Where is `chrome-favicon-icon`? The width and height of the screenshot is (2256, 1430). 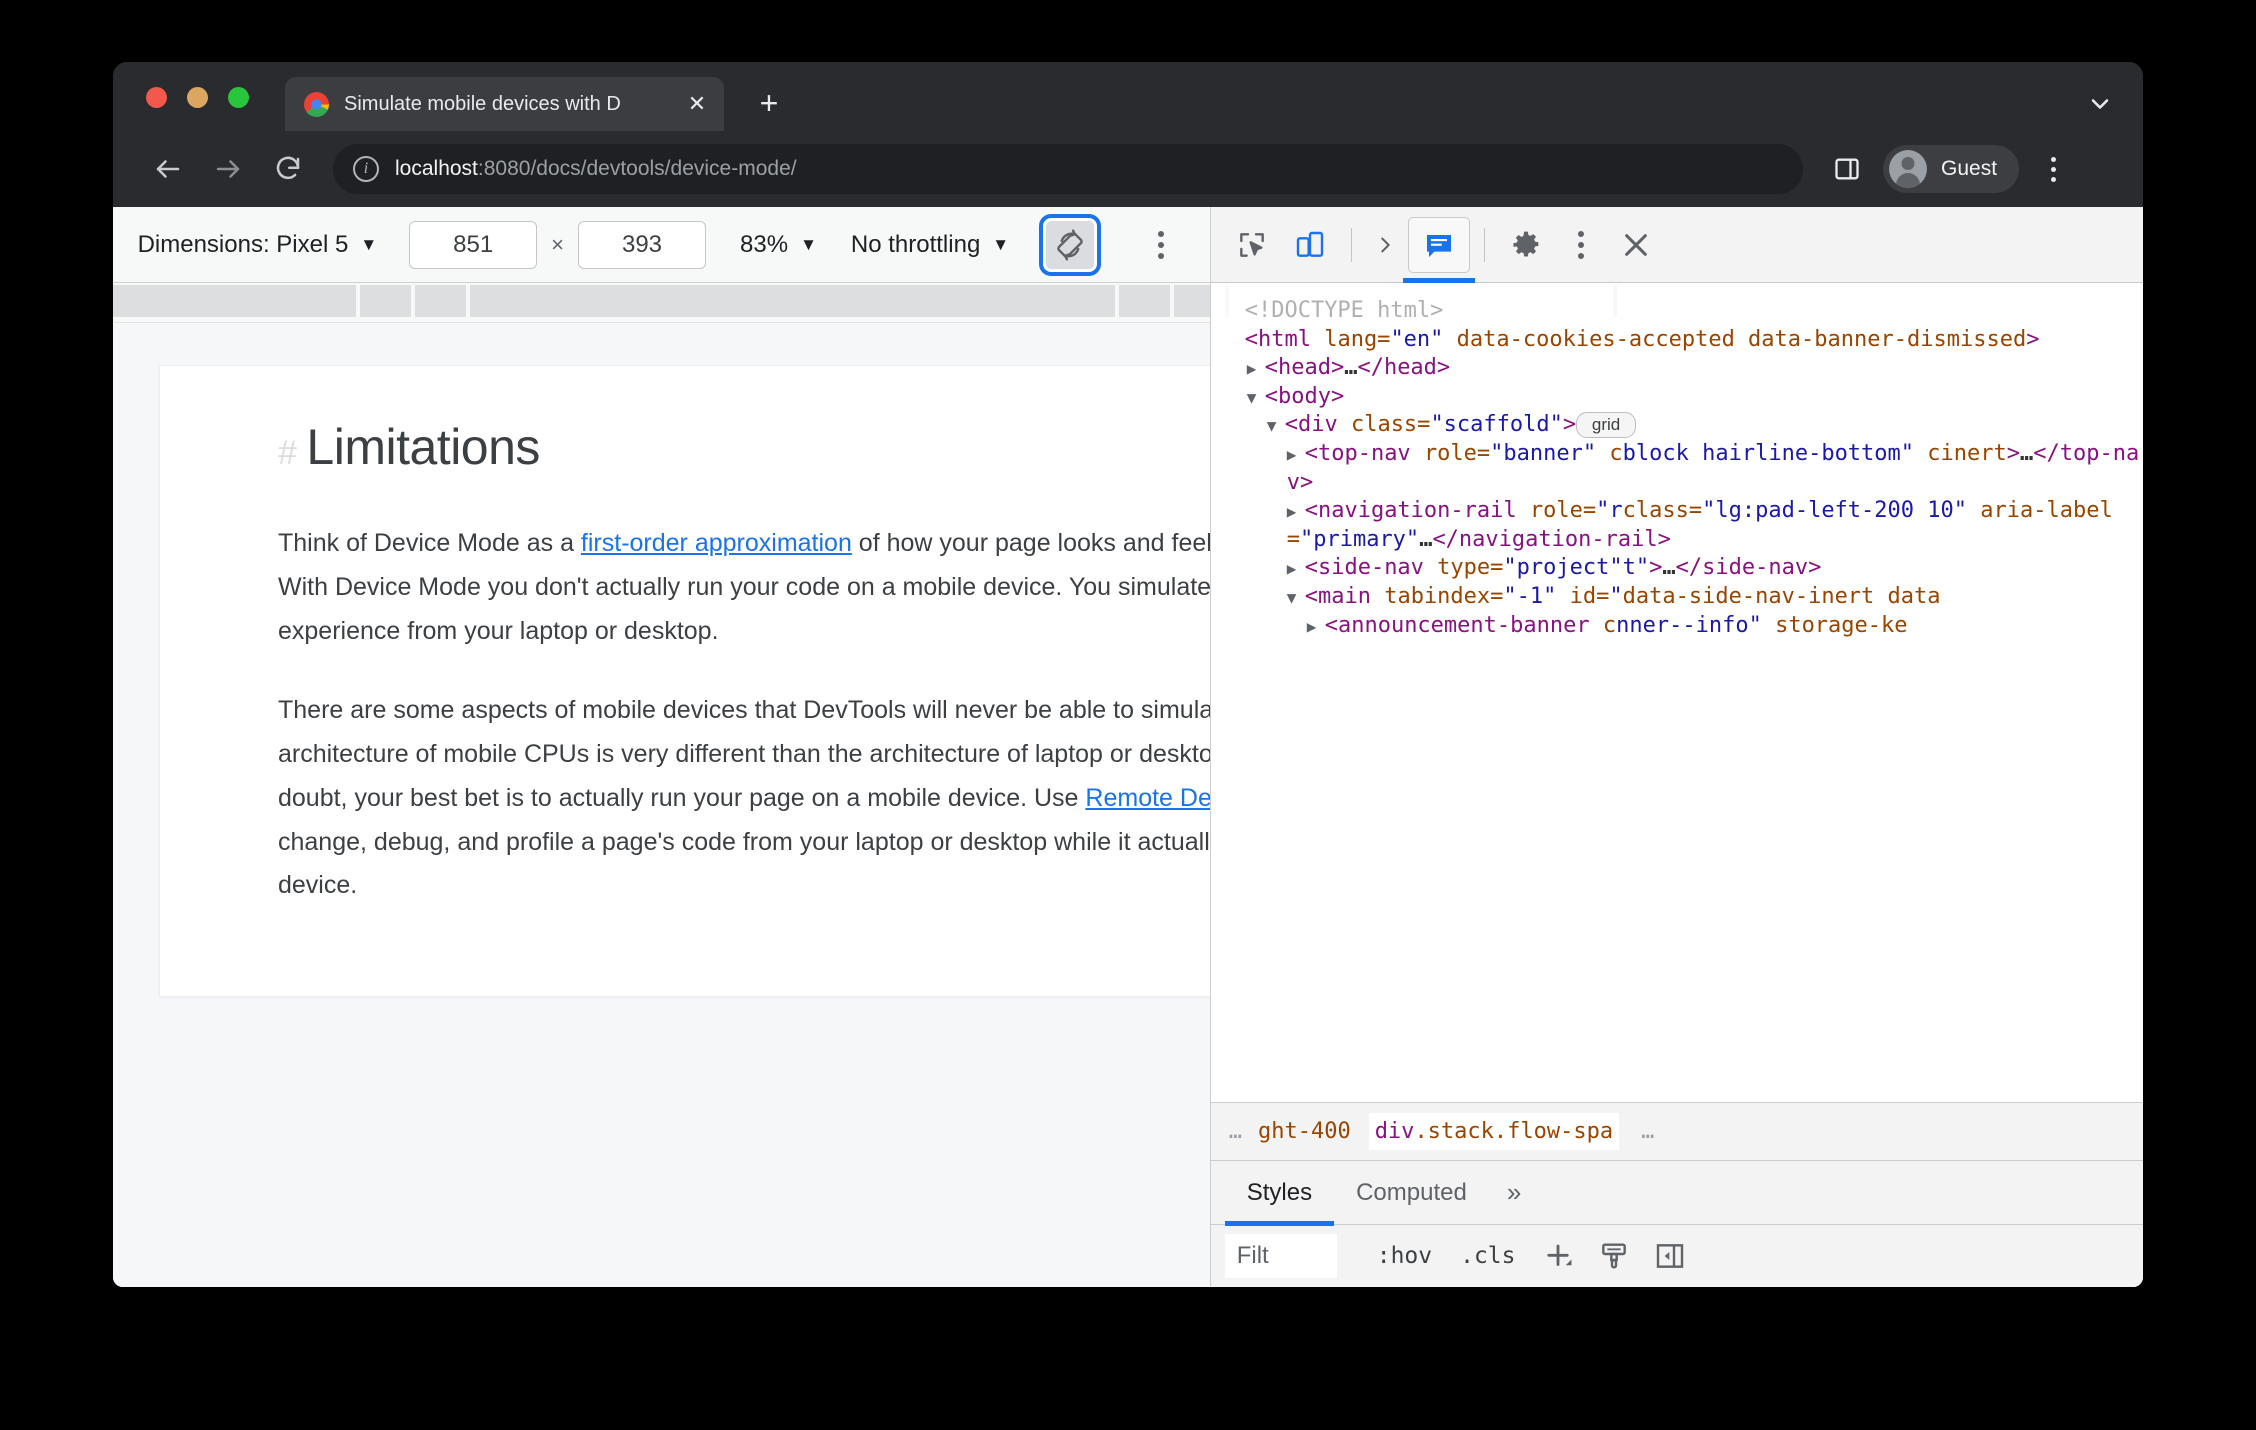 chrome-favicon-icon is located at coordinates (316, 104).